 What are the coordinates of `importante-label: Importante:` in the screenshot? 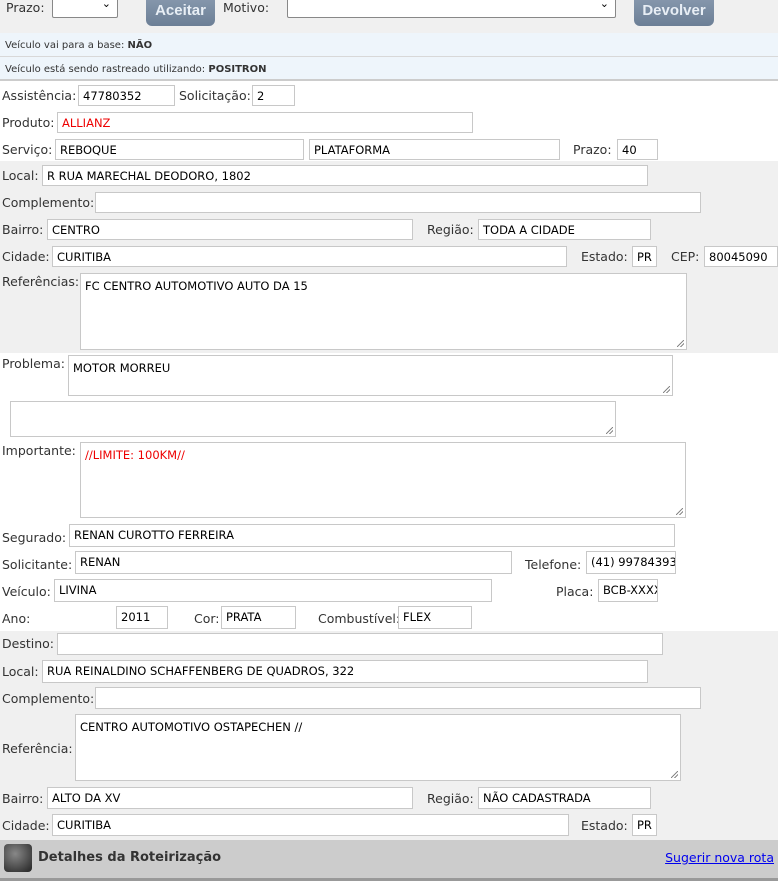 It's located at (39, 450).